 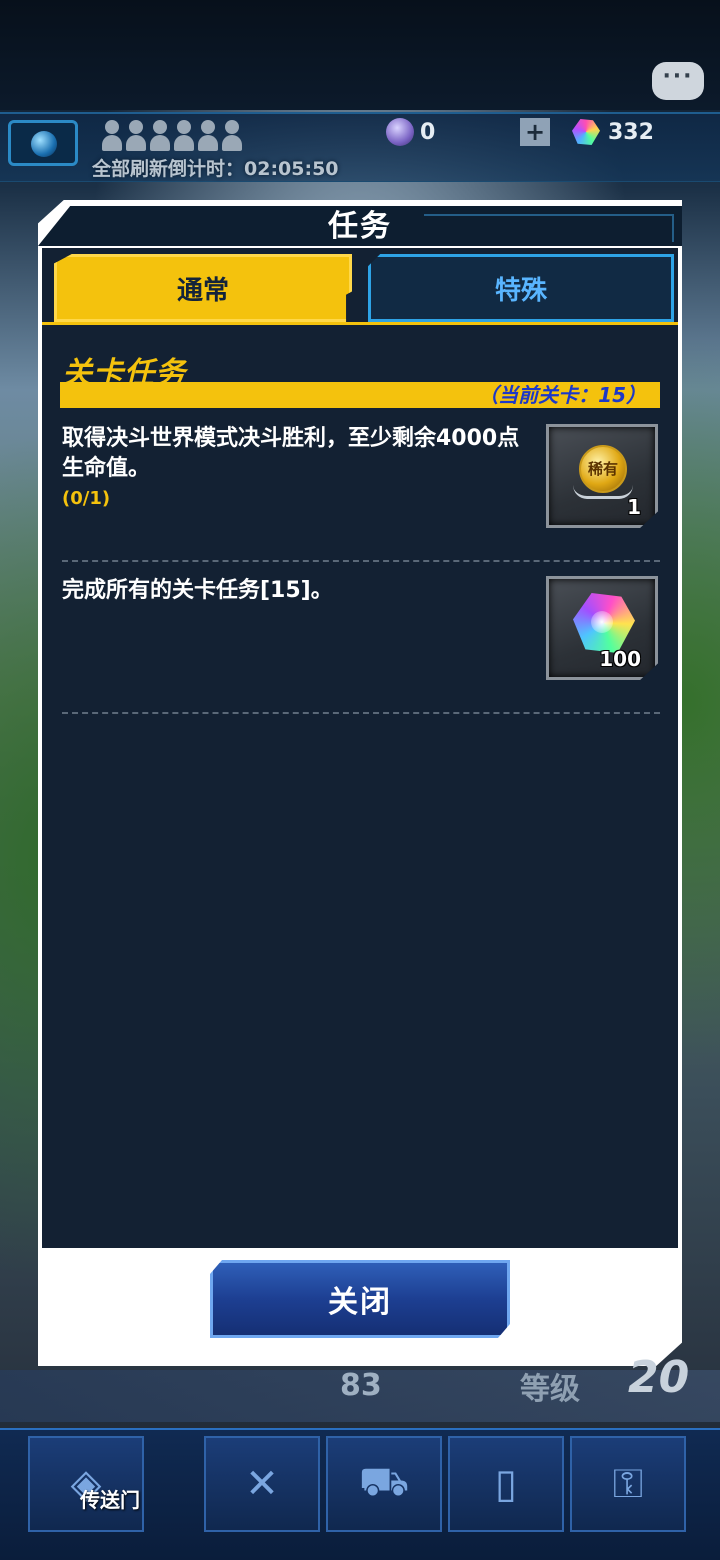 I want to click on quest-description: 完成所有的关卡任务[15]。, so click(x=197, y=590).